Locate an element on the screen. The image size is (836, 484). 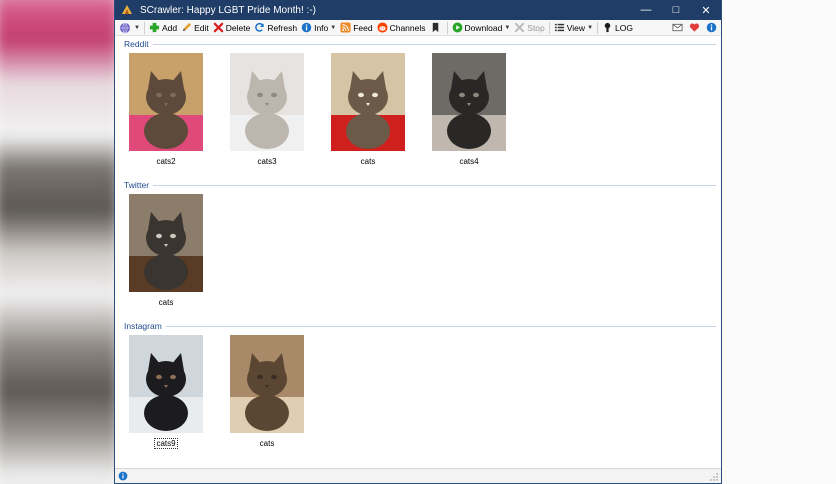
about-info-button is located at coordinates (712, 28).